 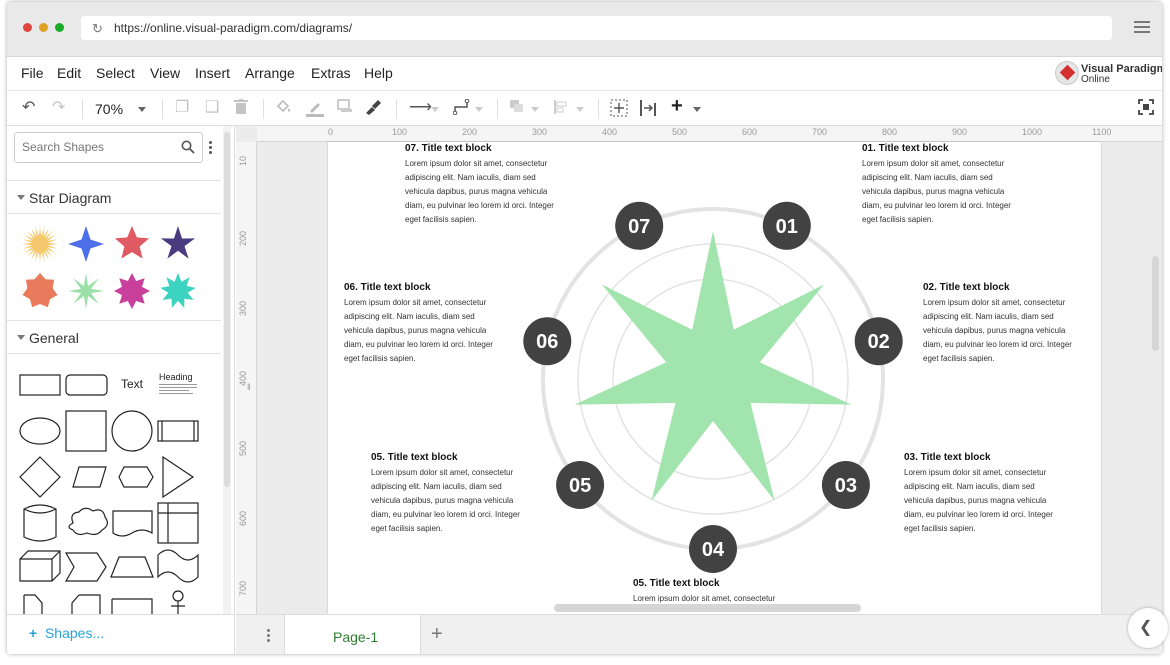 I want to click on line-color-icon, so click(x=315, y=110).